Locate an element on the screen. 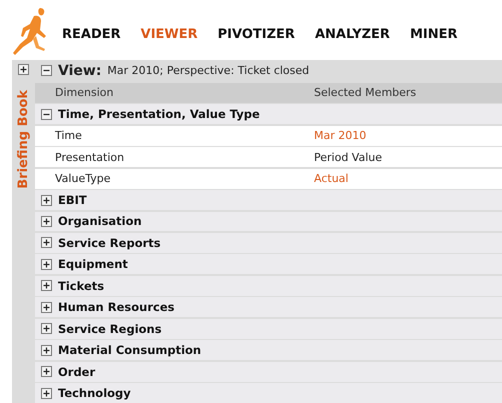 This screenshot has height=403, width=502. group-row: Service Reports is located at coordinates (268, 243).